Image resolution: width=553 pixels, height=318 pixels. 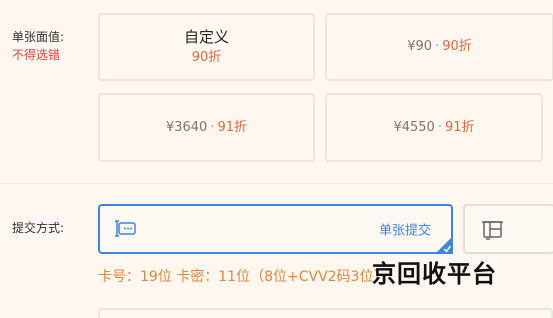 I want to click on face-value-option-custom: 自定义 90折, so click(x=206, y=47).